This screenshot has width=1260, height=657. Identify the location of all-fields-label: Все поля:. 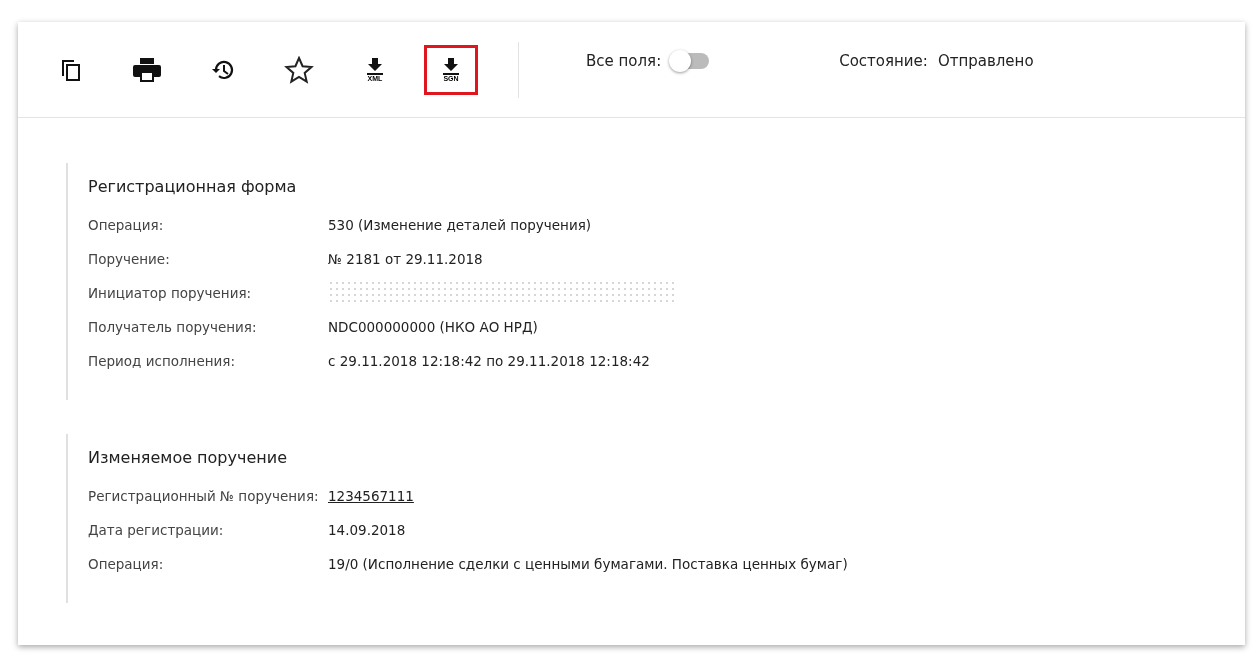
(624, 60).